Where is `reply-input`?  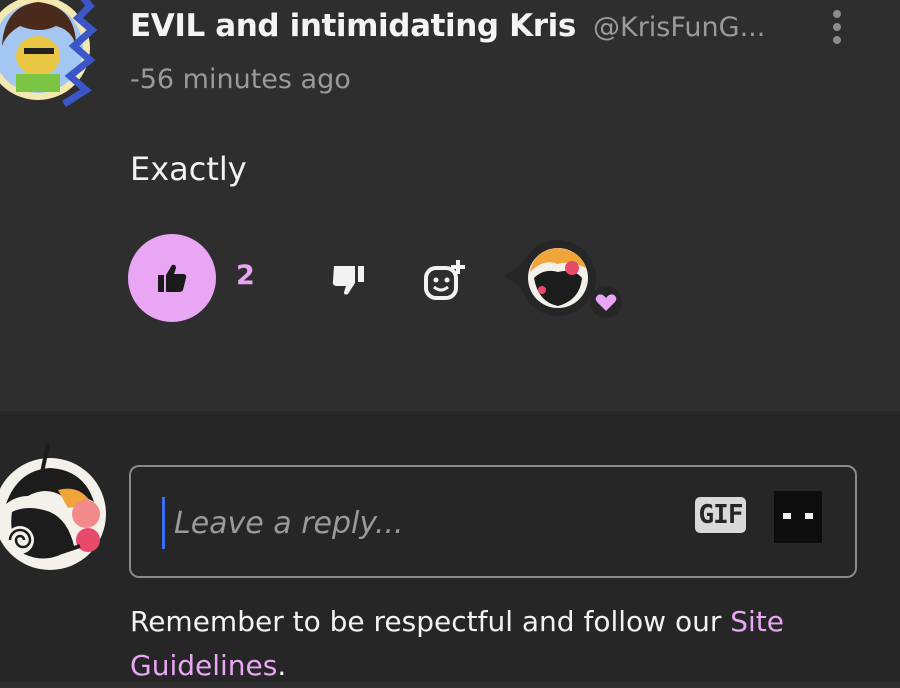 reply-input is located at coordinates (424, 523).